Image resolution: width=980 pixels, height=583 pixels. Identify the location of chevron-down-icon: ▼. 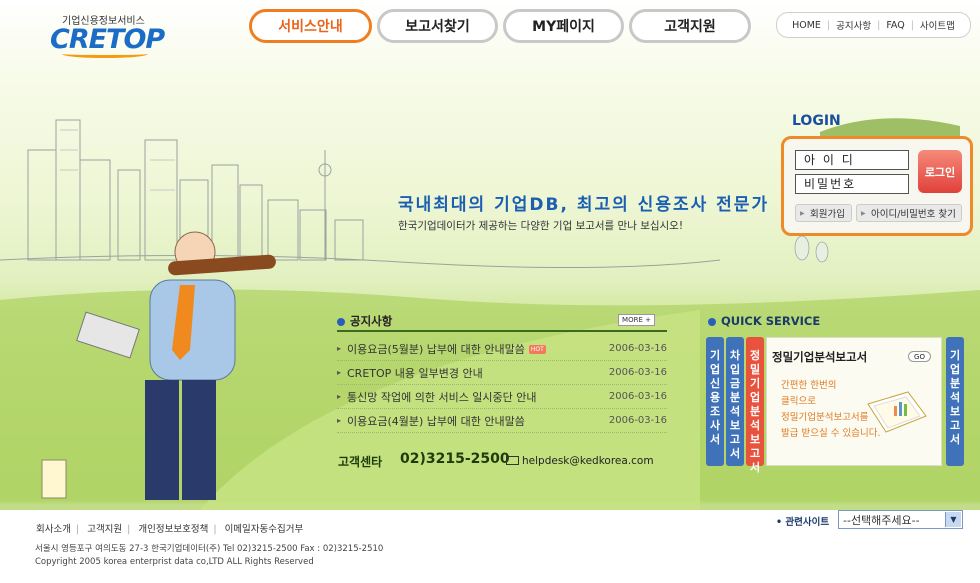
(953, 519).